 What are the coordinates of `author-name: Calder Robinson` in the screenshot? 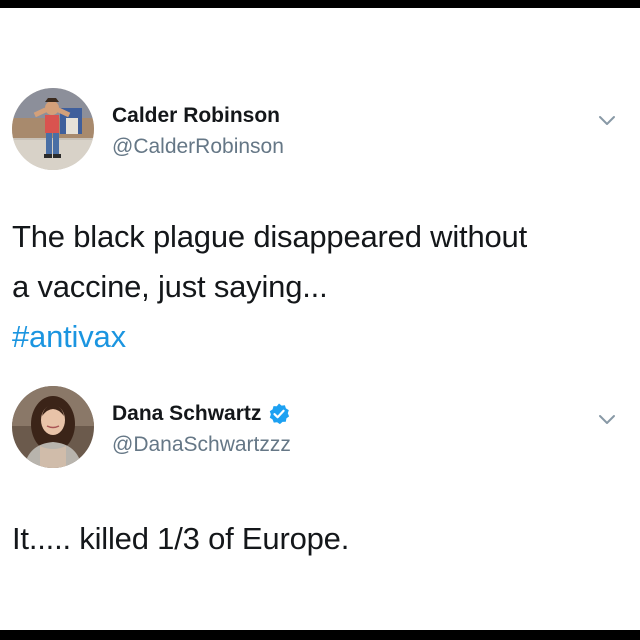 It's located at (196, 116).